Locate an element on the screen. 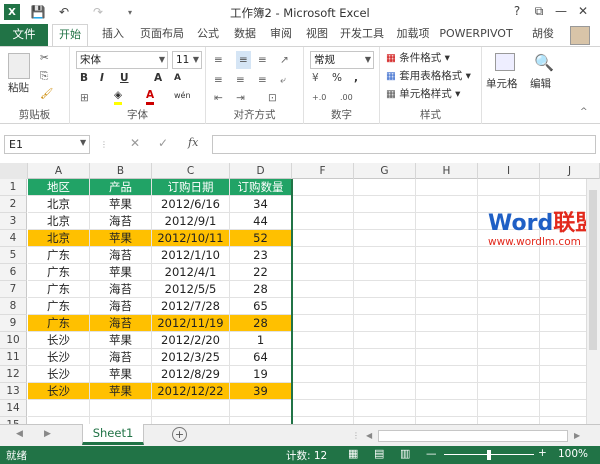 Image resolution: width=600 pixels, height=464 pixels. customize-qat-icon: ▾ is located at coordinates (130, 12).